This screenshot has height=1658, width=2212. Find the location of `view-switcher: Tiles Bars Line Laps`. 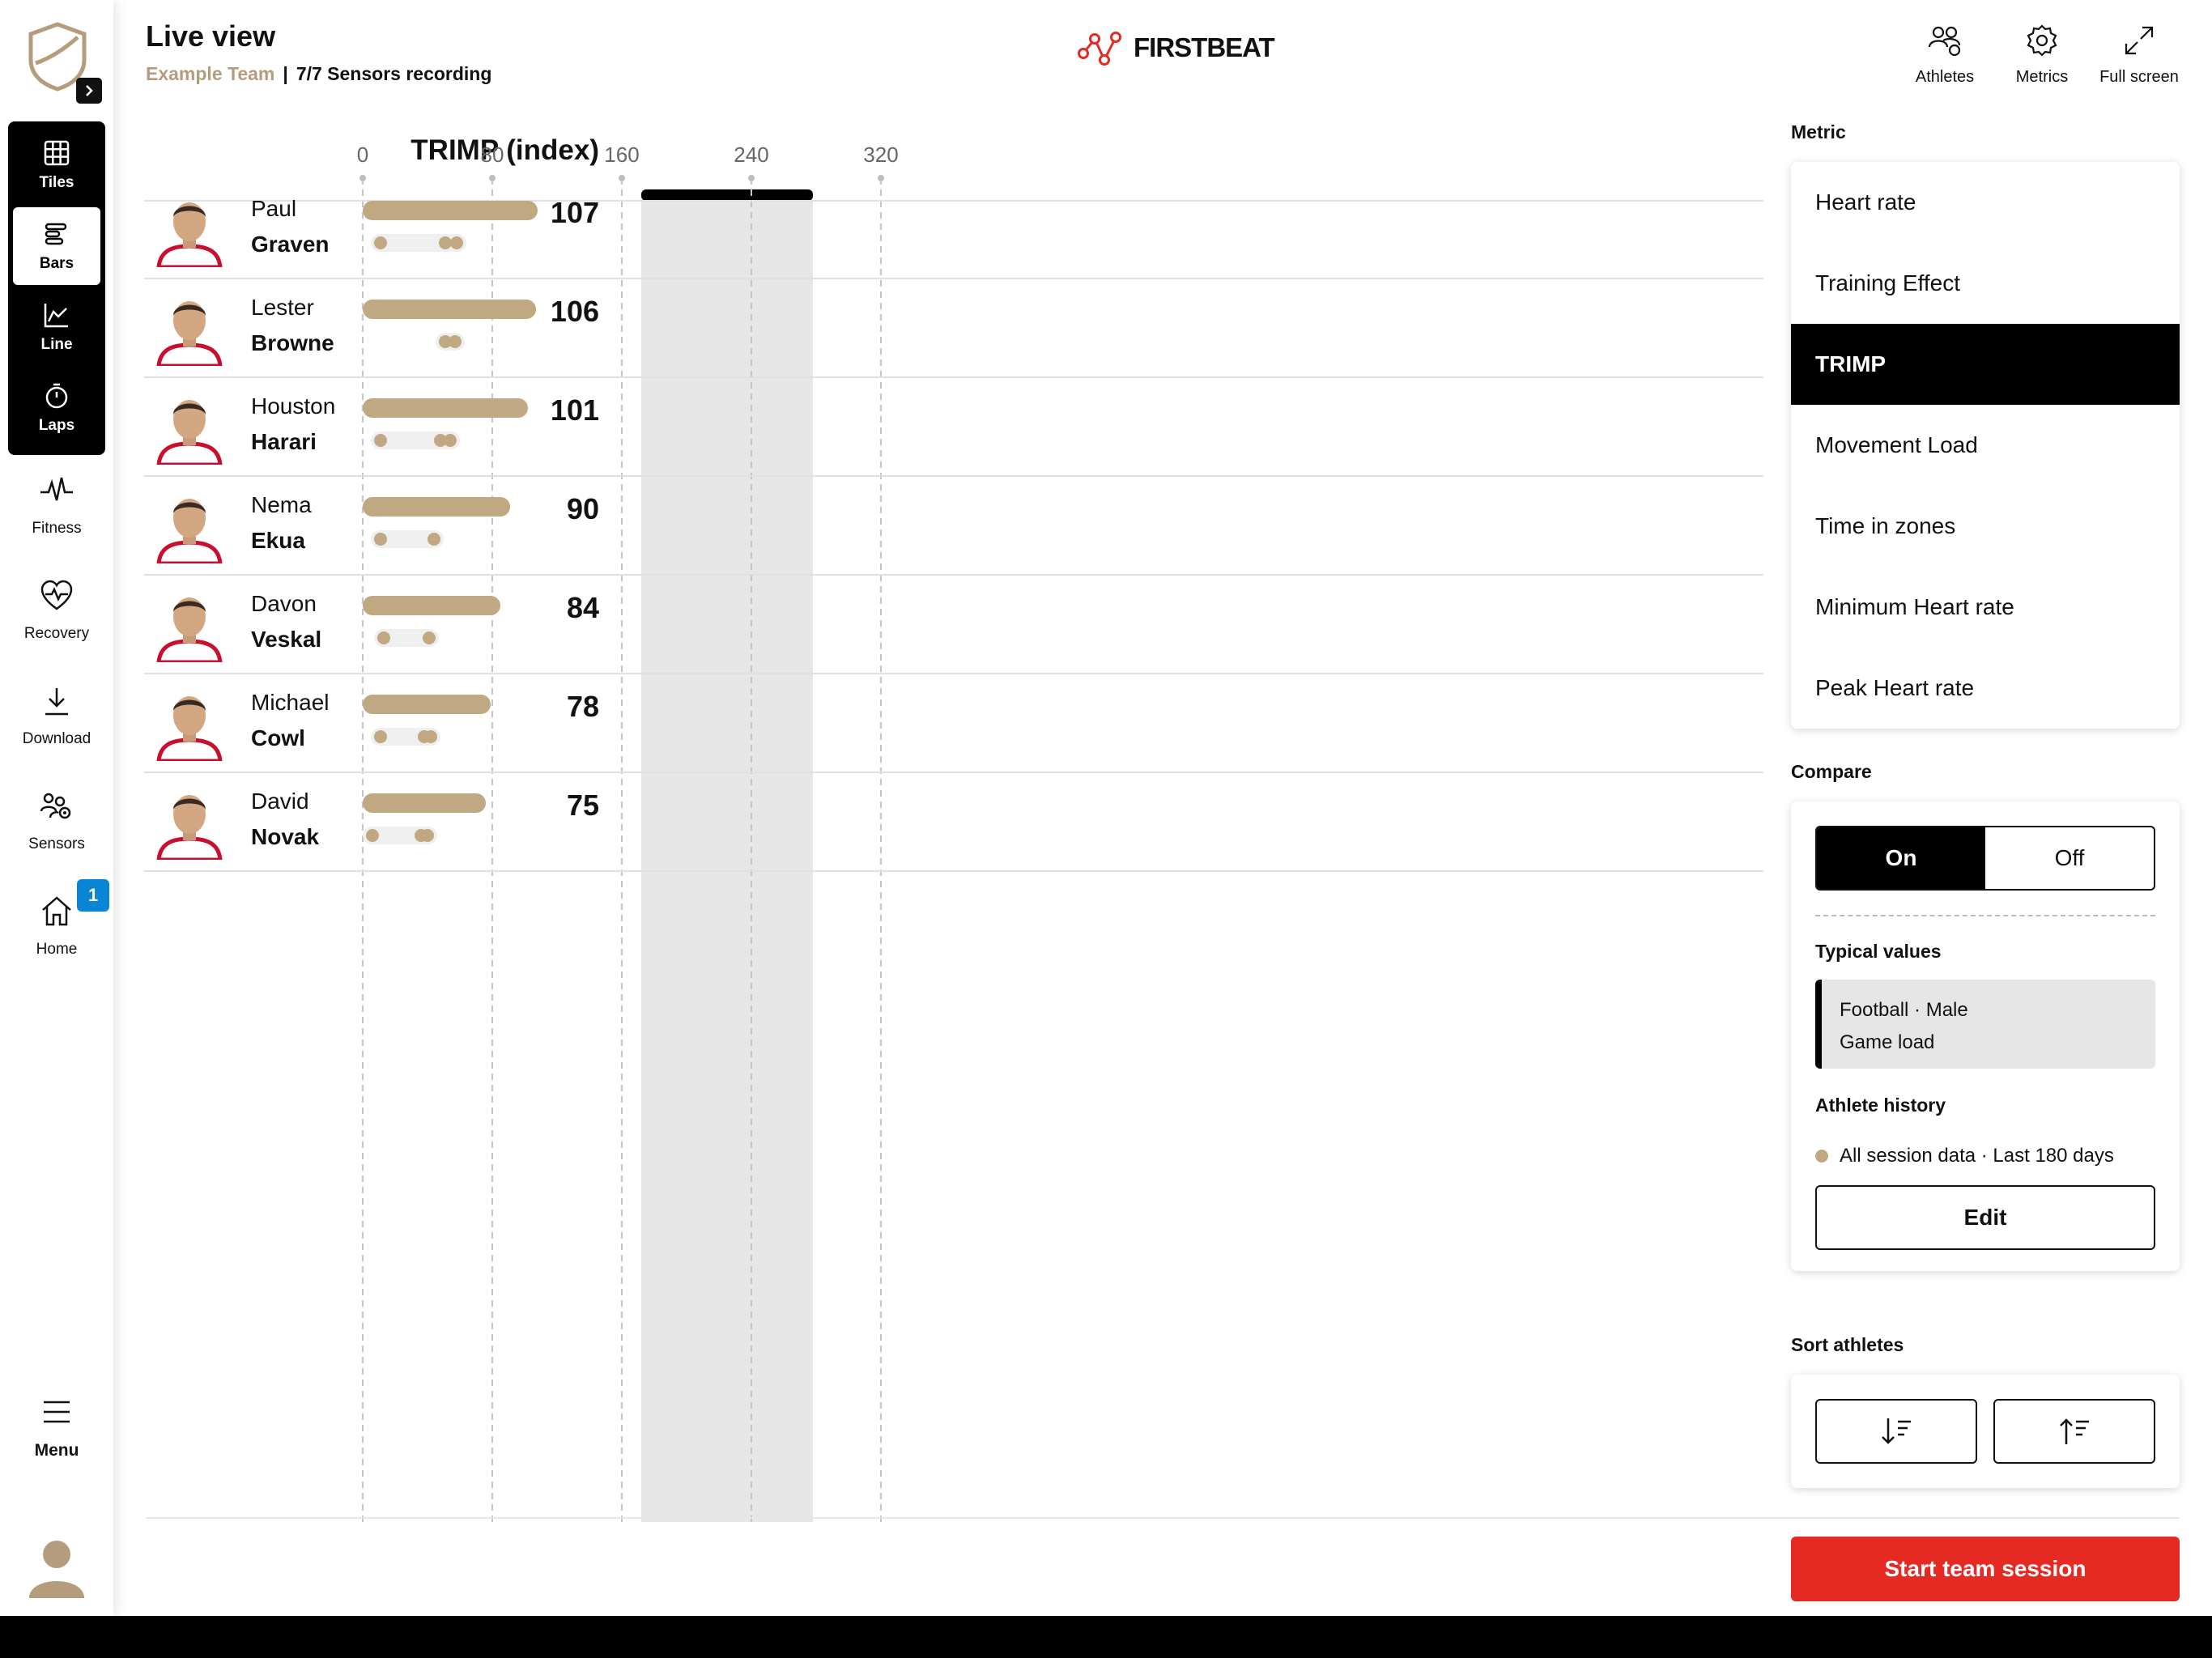

view-switcher: Tiles Bars Line Laps is located at coordinates (56, 288).